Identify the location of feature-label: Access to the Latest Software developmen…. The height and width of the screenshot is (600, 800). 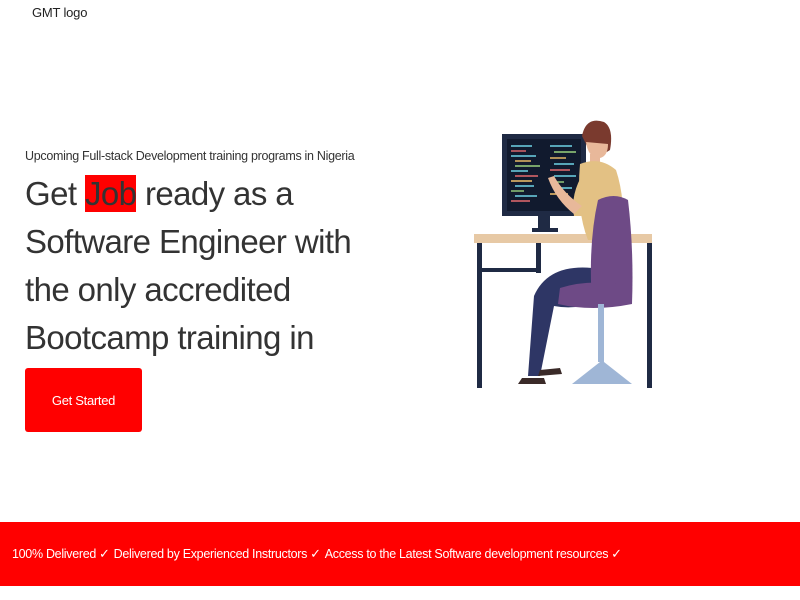
(466, 554).